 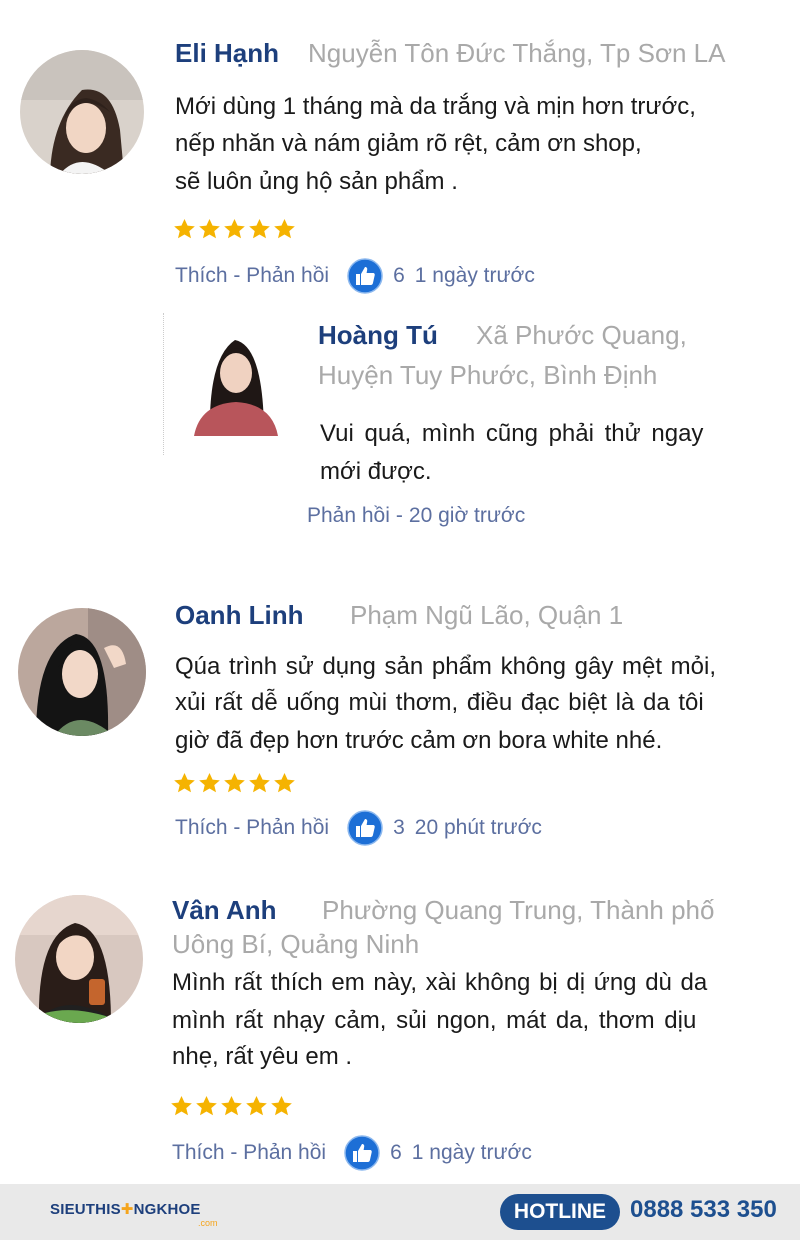 What do you see at coordinates (296, 944) in the screenshot?
I see `commenter-location: Uông Bí, Quảng Ninh` at bounding box center [296, 944].